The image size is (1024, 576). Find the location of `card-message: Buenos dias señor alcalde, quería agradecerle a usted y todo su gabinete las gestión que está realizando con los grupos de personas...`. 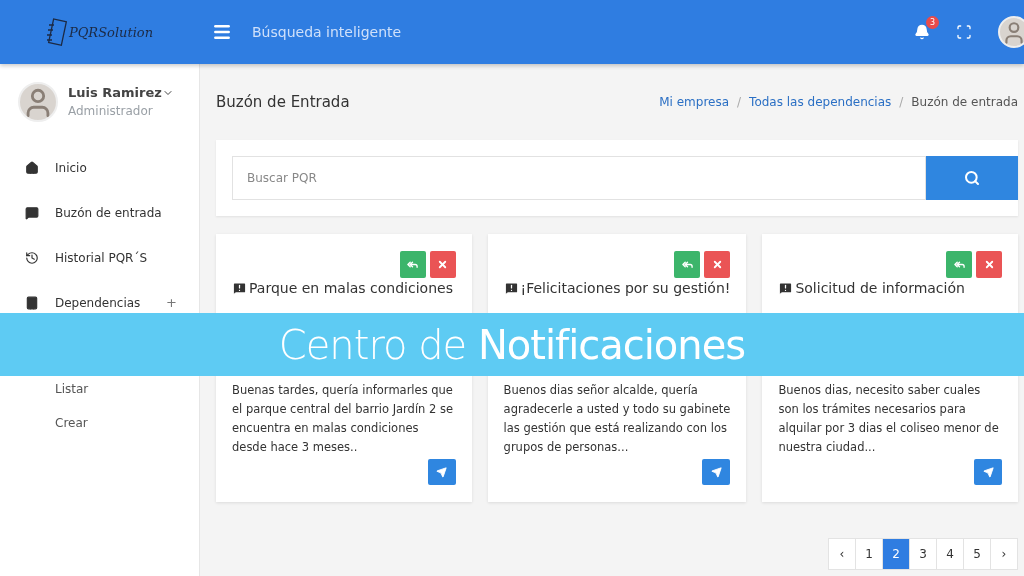

card-message: Buenos dias señor alcalde, quería agradecerle a usted y todo su gabinete las gestión que está realizando con los grupos de personas... is located at coordinates (617, 419).